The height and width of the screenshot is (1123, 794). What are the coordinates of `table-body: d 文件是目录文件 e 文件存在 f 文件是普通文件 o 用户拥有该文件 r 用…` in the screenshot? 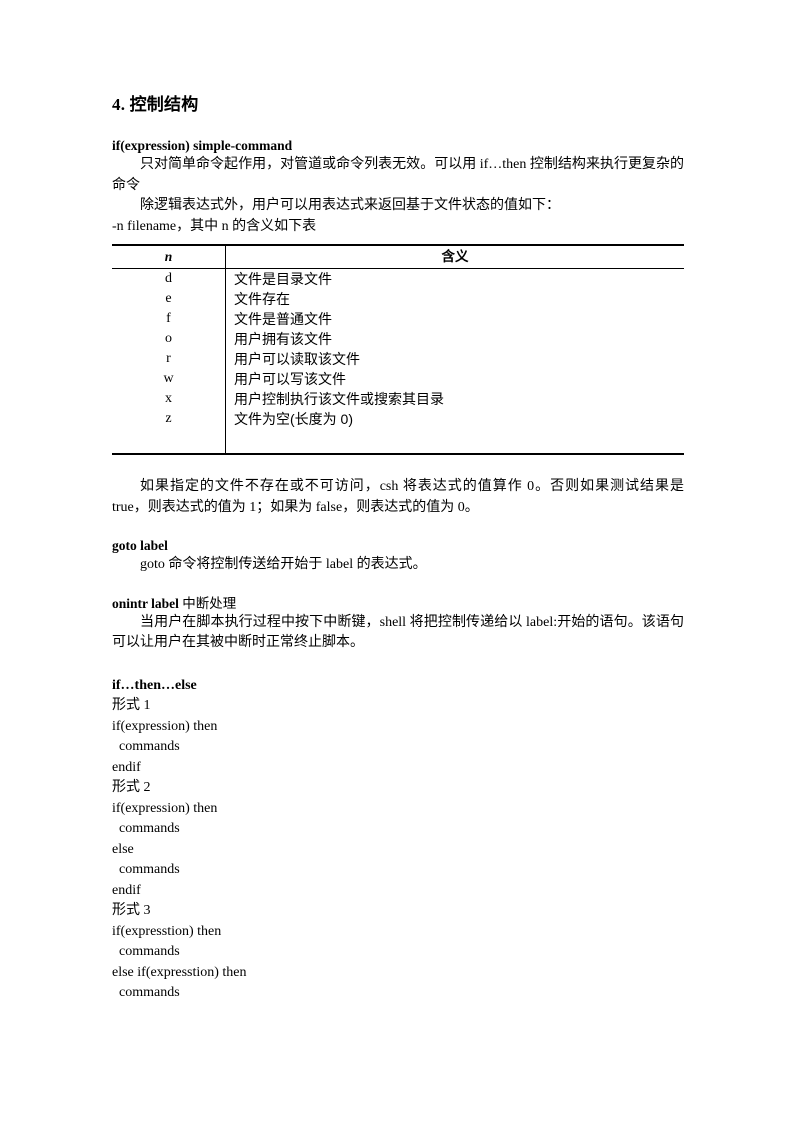 It's located at (398, 361).